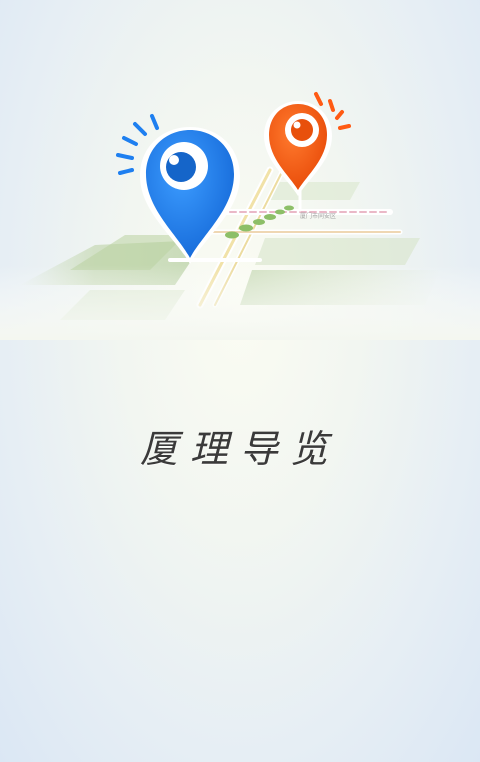 The width and height of the screenshot is (480, 762). What do you see at coordinates (318, 216) in the screenshot?
I see `road-label: 厦门市同安区` at bounding box center [318, 216].